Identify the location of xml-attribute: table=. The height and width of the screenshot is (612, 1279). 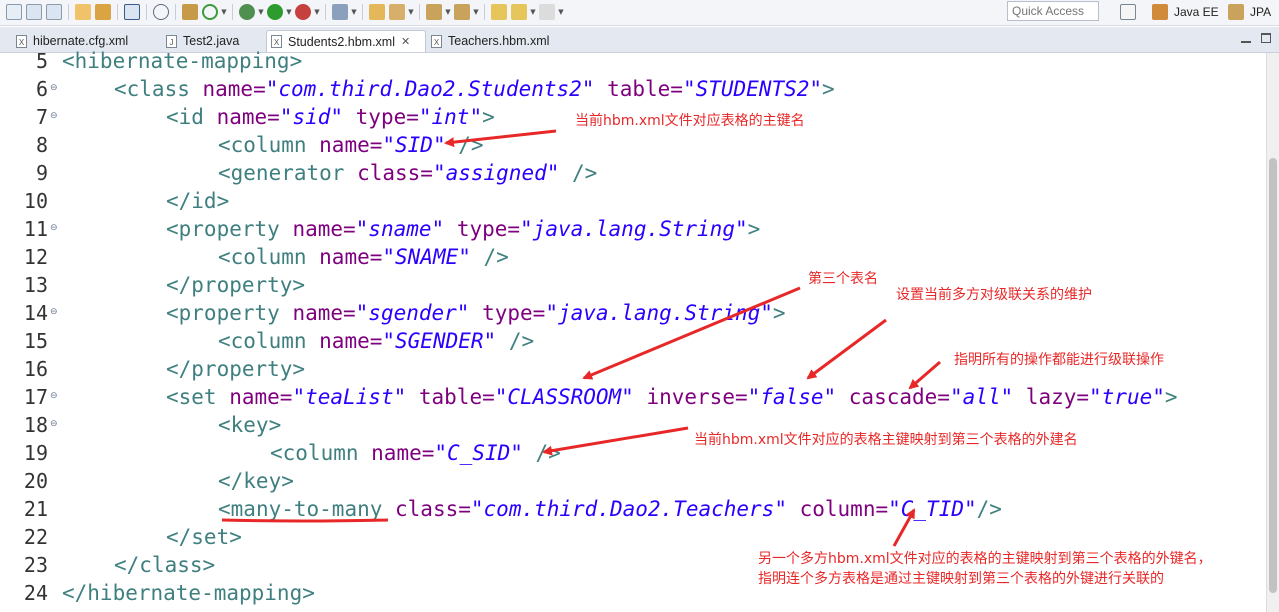
(450, 397).